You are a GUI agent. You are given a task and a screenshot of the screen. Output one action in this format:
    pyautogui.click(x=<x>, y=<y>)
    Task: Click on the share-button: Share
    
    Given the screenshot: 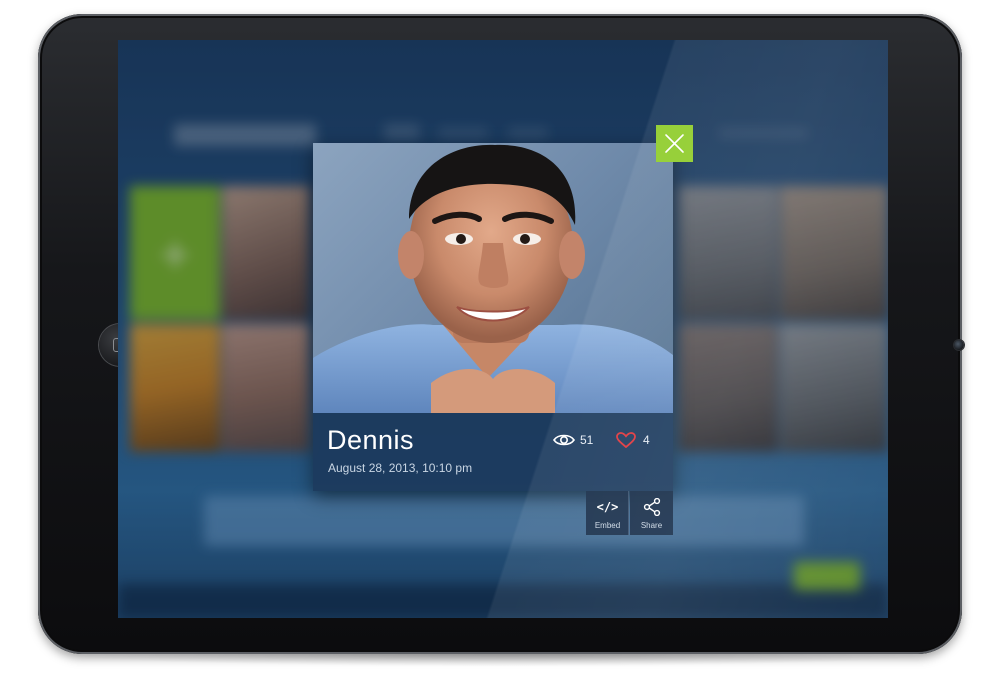 What is the action you would take?
    pyautogui.click(x=651, y=513)
    